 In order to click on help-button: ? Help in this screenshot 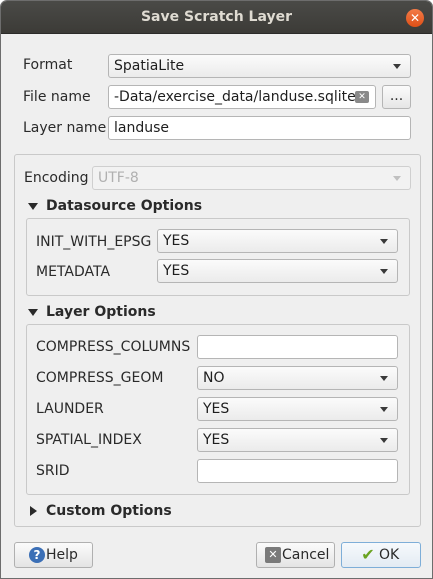, I will do `click(53, 555)`.